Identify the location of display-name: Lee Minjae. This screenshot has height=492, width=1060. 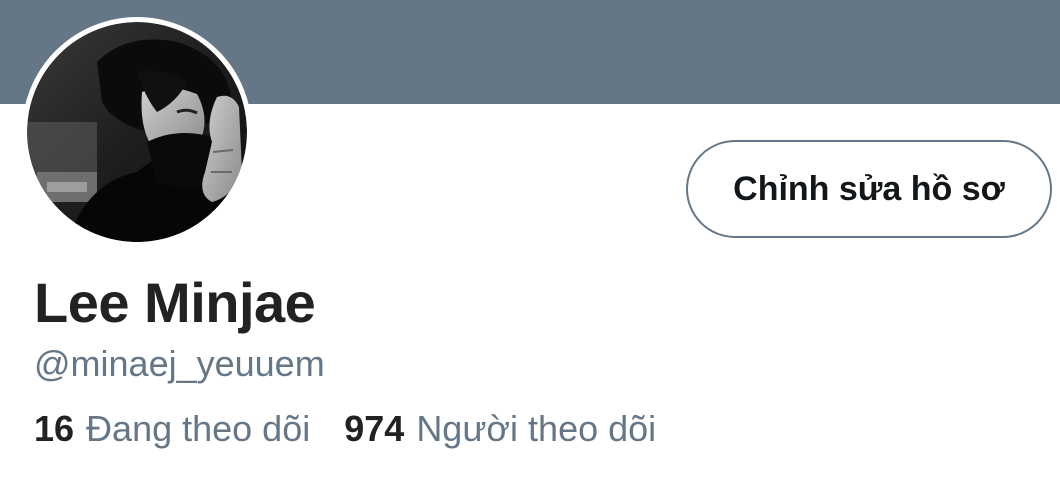
(175, 302).